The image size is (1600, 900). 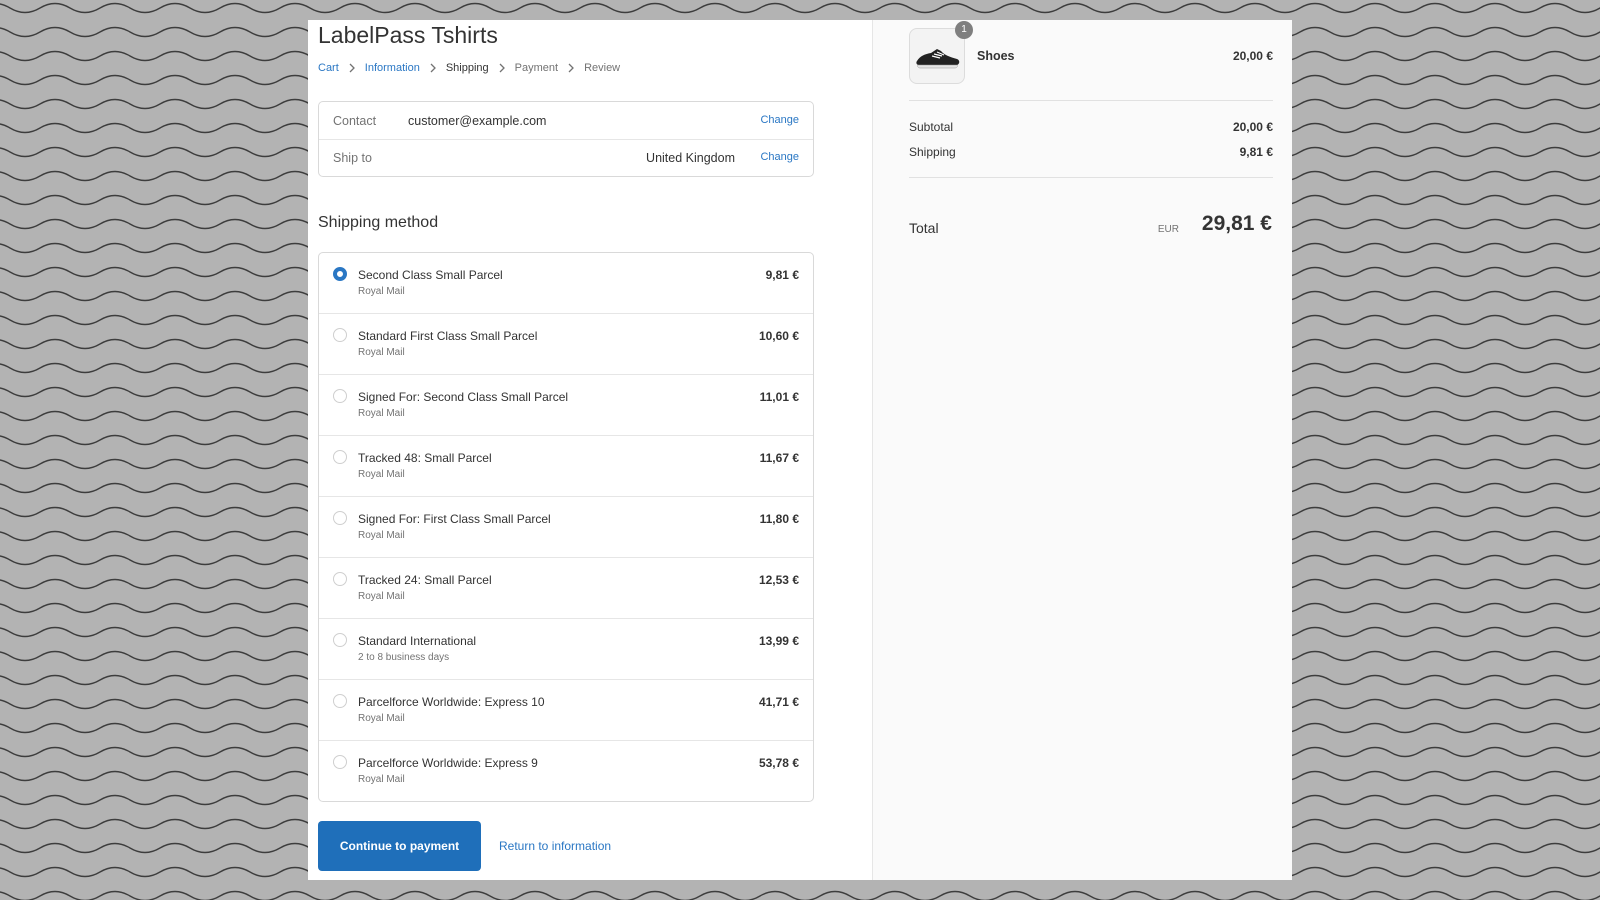 What do you see at coordinates (778, 580) in the screenshot?
I see `shipping-method-price: 12,53 €` at bounding box center [778, 580].